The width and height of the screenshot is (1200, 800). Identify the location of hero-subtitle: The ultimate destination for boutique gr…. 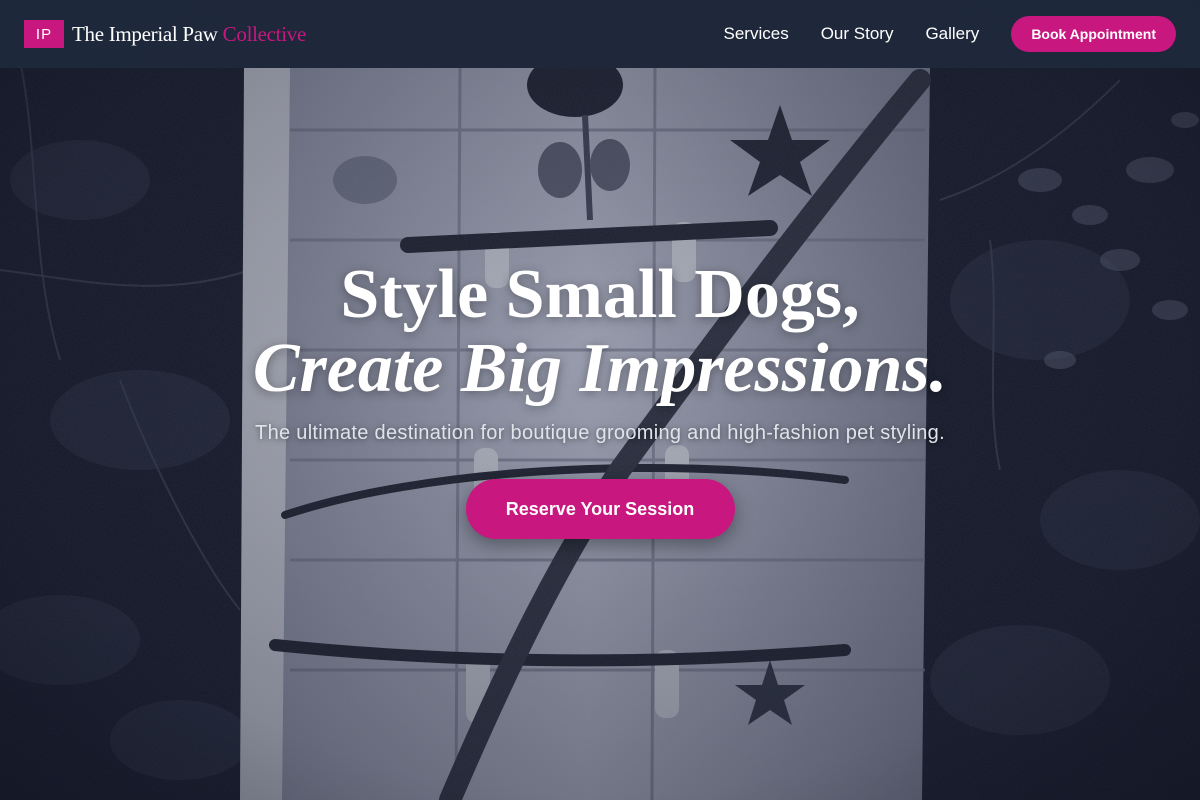
(600, 433).